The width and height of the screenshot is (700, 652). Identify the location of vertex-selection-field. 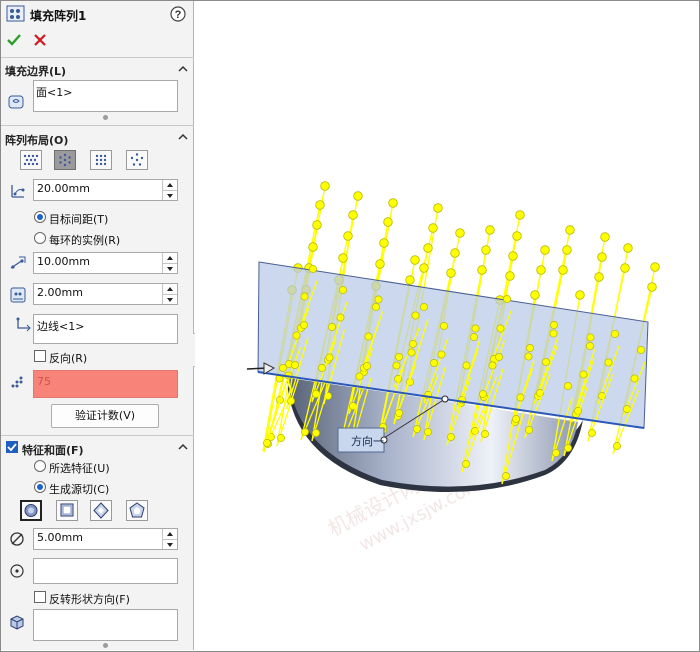
(105, 571).